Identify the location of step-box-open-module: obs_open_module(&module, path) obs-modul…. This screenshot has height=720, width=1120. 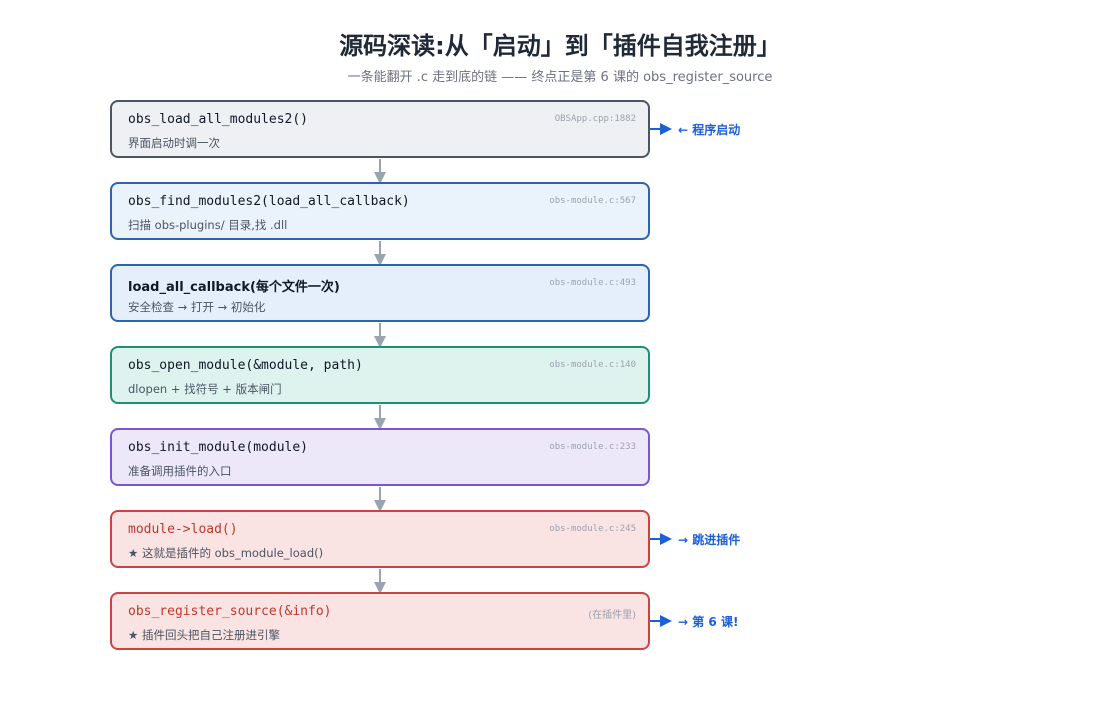
(380, 375).